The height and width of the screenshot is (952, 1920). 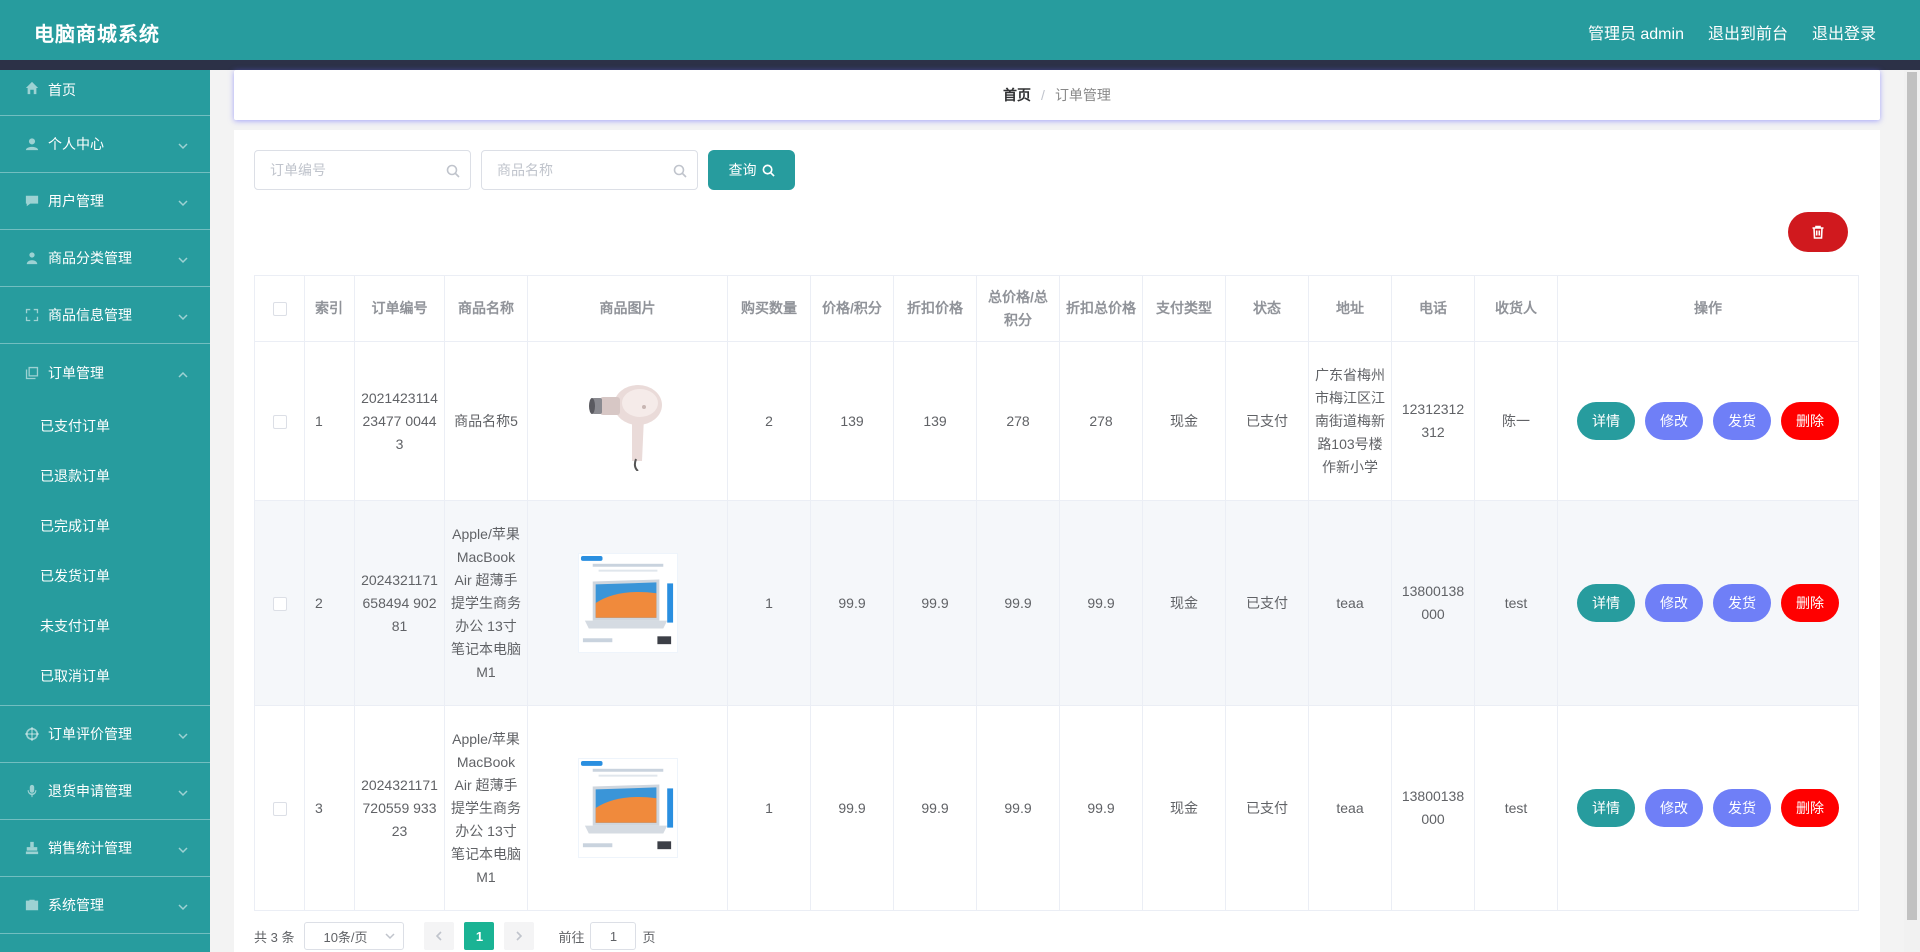 What do you see at coordinates (935, 808) in the screenshot?
I see `cell-discount-price: 99.9` at bounding box center [935, 808].